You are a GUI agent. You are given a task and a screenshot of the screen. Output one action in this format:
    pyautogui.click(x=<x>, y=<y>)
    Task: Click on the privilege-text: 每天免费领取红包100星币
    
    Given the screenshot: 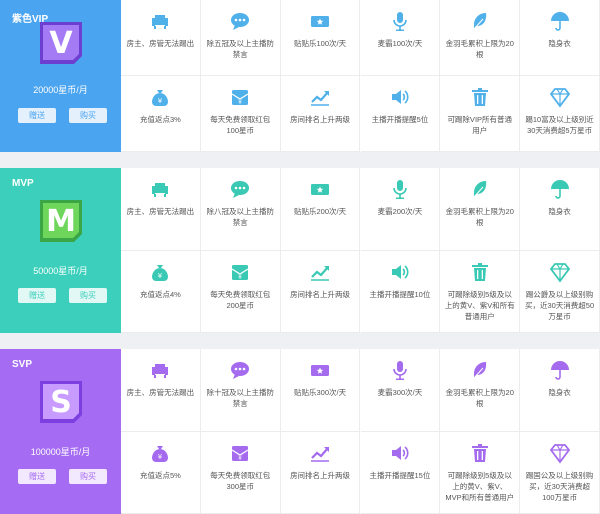 What is the action you would take?
    pyautogui.click(x=240, y=125)
    